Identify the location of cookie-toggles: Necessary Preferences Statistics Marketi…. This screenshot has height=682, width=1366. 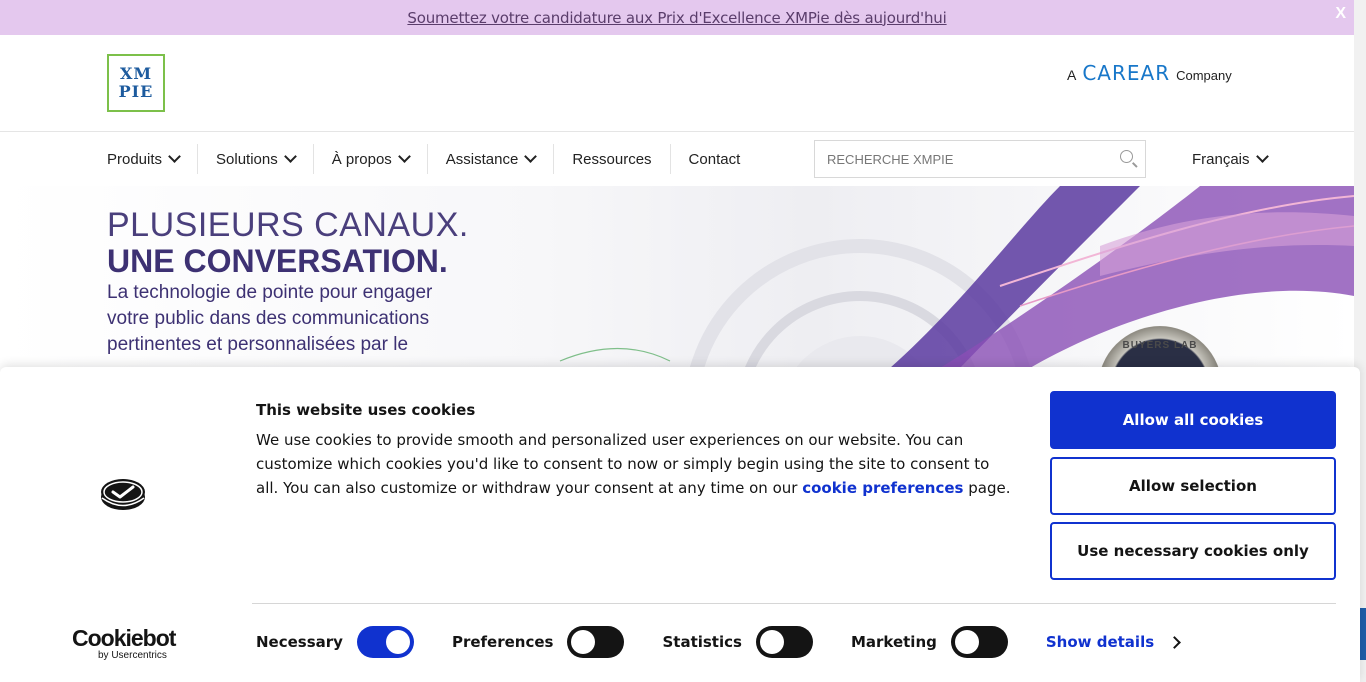
(719, 642).